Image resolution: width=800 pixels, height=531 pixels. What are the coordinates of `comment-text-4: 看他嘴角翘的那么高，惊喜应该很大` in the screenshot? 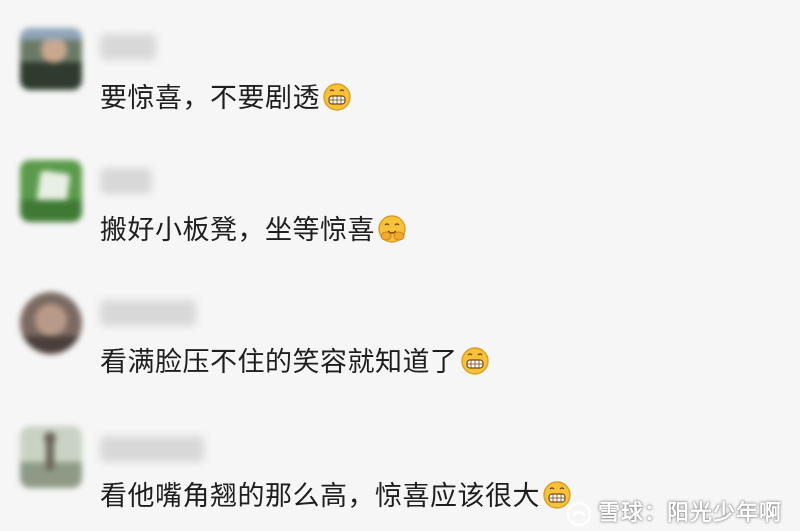 It's located at (336, 493).